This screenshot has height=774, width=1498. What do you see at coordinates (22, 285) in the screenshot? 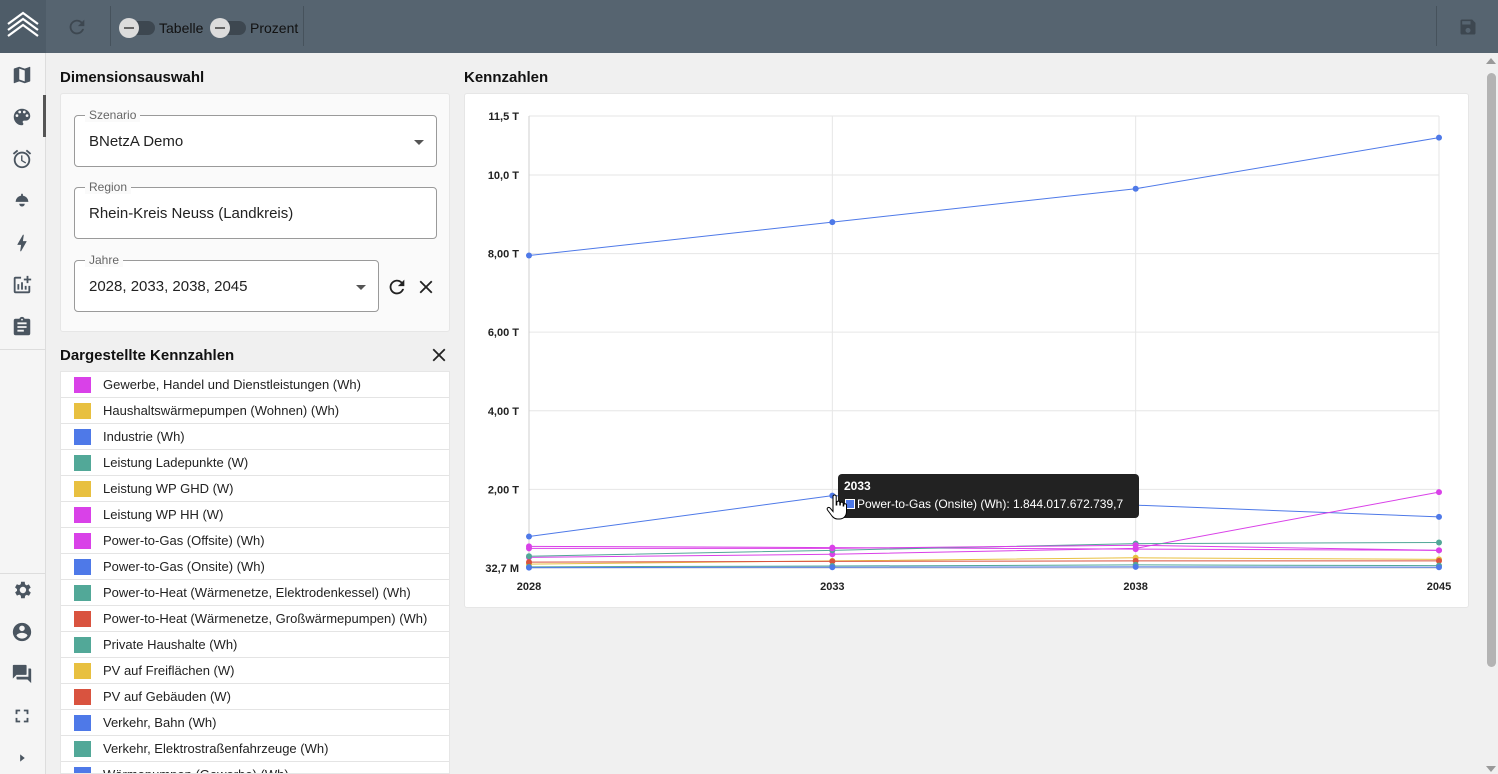
I see `add-chart-icon` at bounding box center [22, 285].